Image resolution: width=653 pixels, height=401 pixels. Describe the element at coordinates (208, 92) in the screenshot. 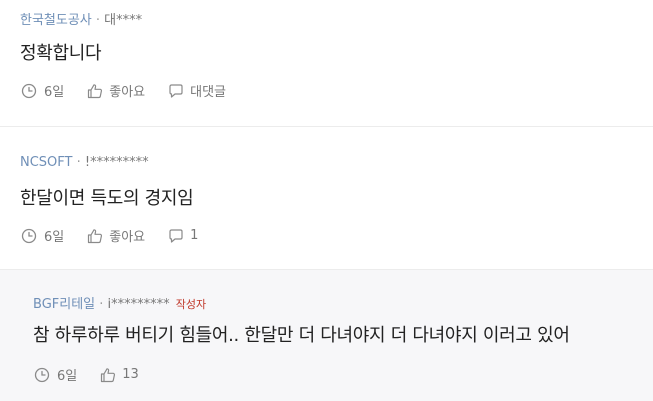

I see `reply-label: 대댓글` at that location.